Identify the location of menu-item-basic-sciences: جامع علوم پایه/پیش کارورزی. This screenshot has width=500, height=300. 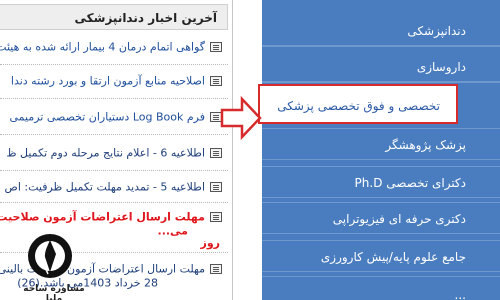
(381, 257).